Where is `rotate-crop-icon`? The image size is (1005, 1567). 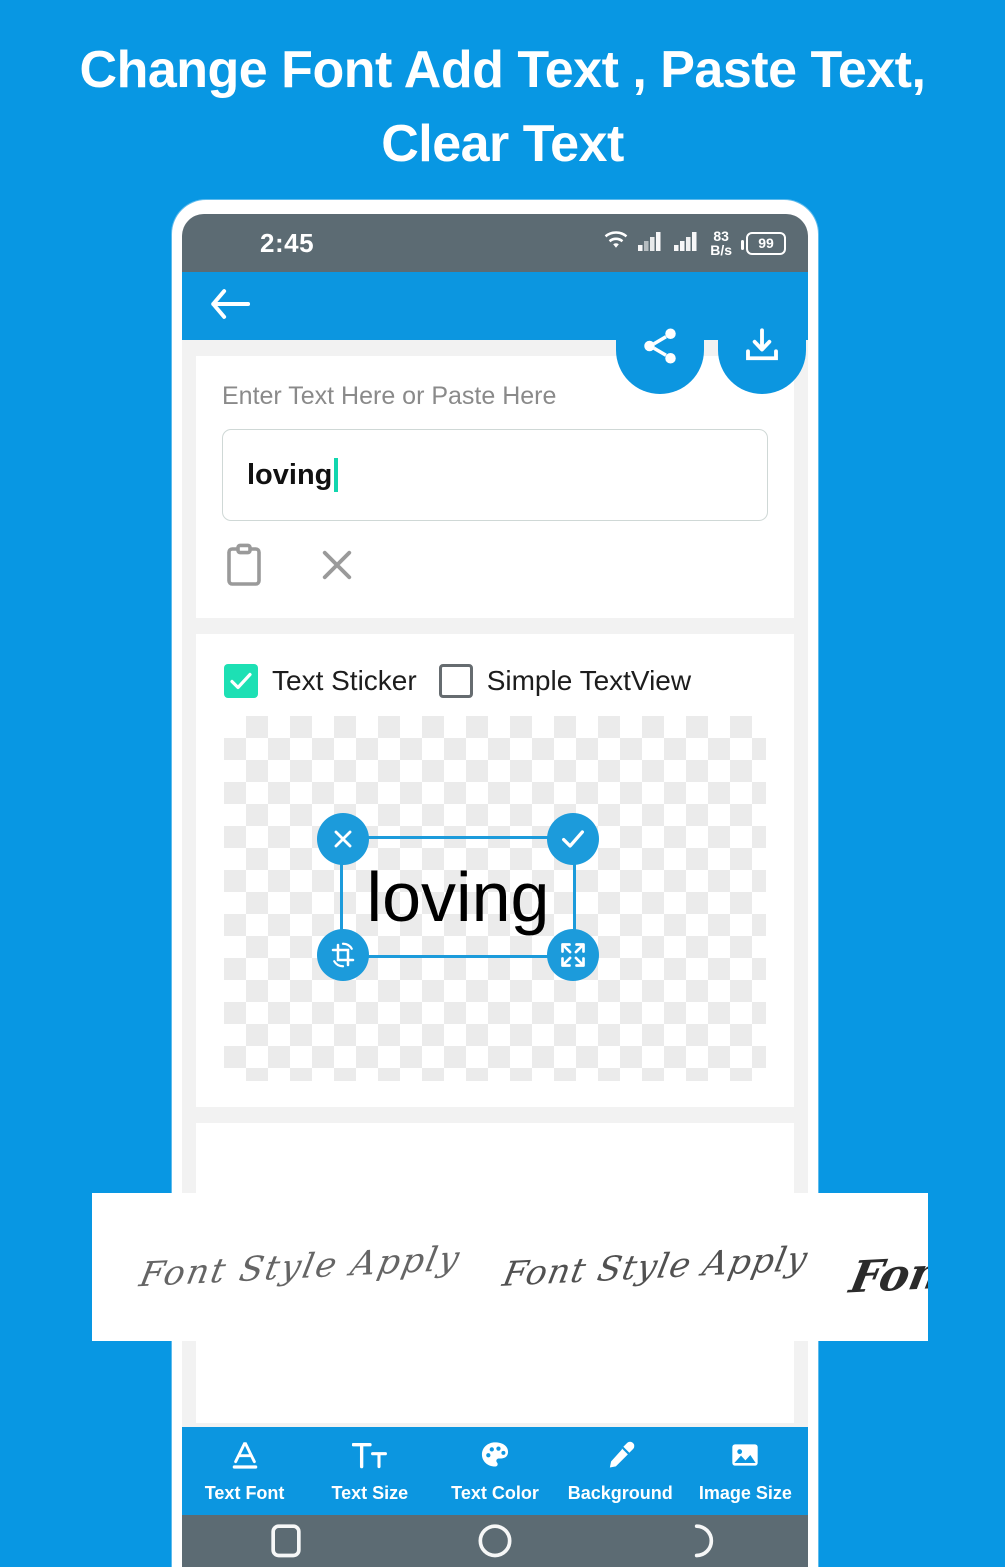
rotate-crop-icon is located at coordinates (343, 955).